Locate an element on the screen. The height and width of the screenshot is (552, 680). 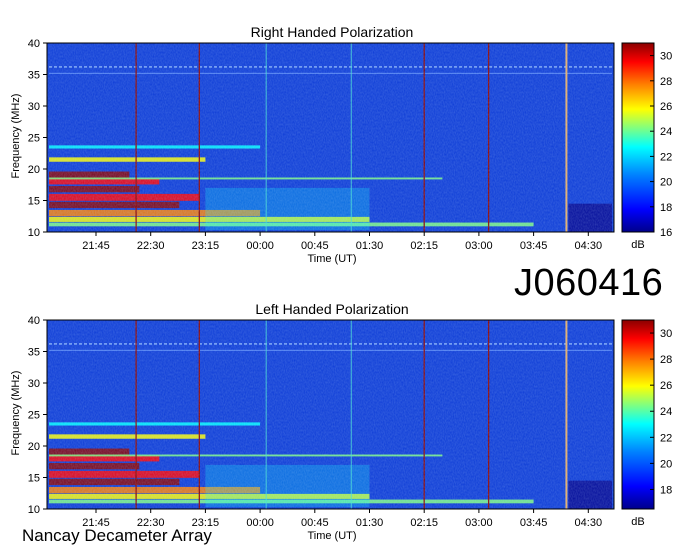
lh-ytick-label: 20 is located at coordinates (34, 447).